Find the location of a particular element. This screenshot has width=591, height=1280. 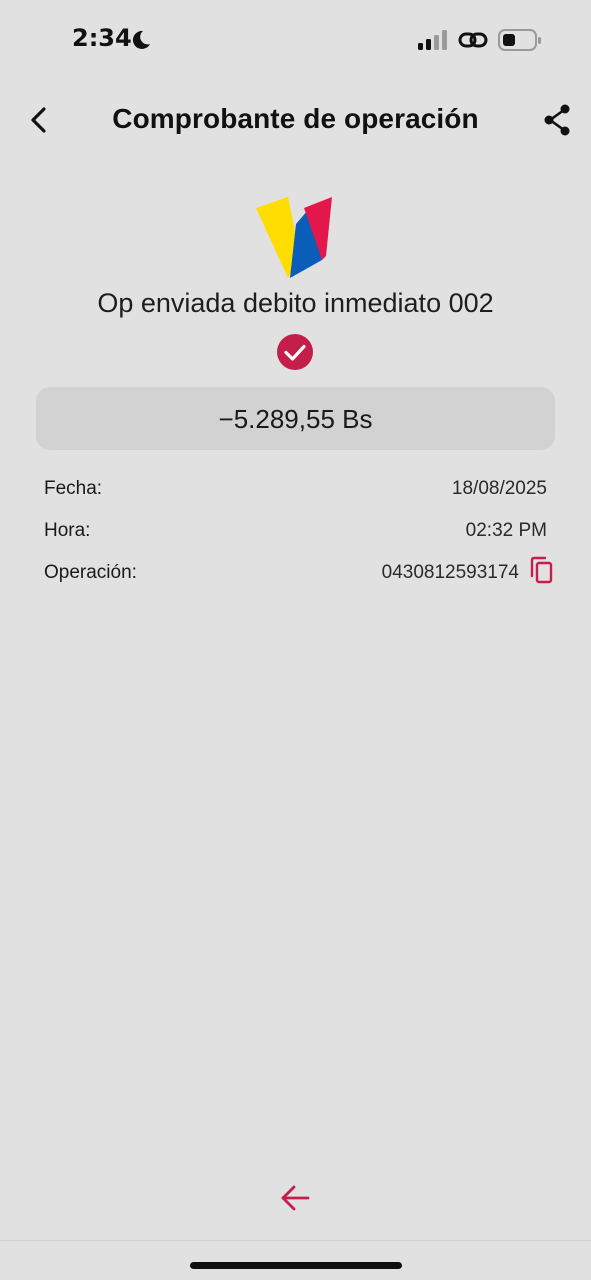

status-bar: 2:34 is located at coordinates (295, 40).